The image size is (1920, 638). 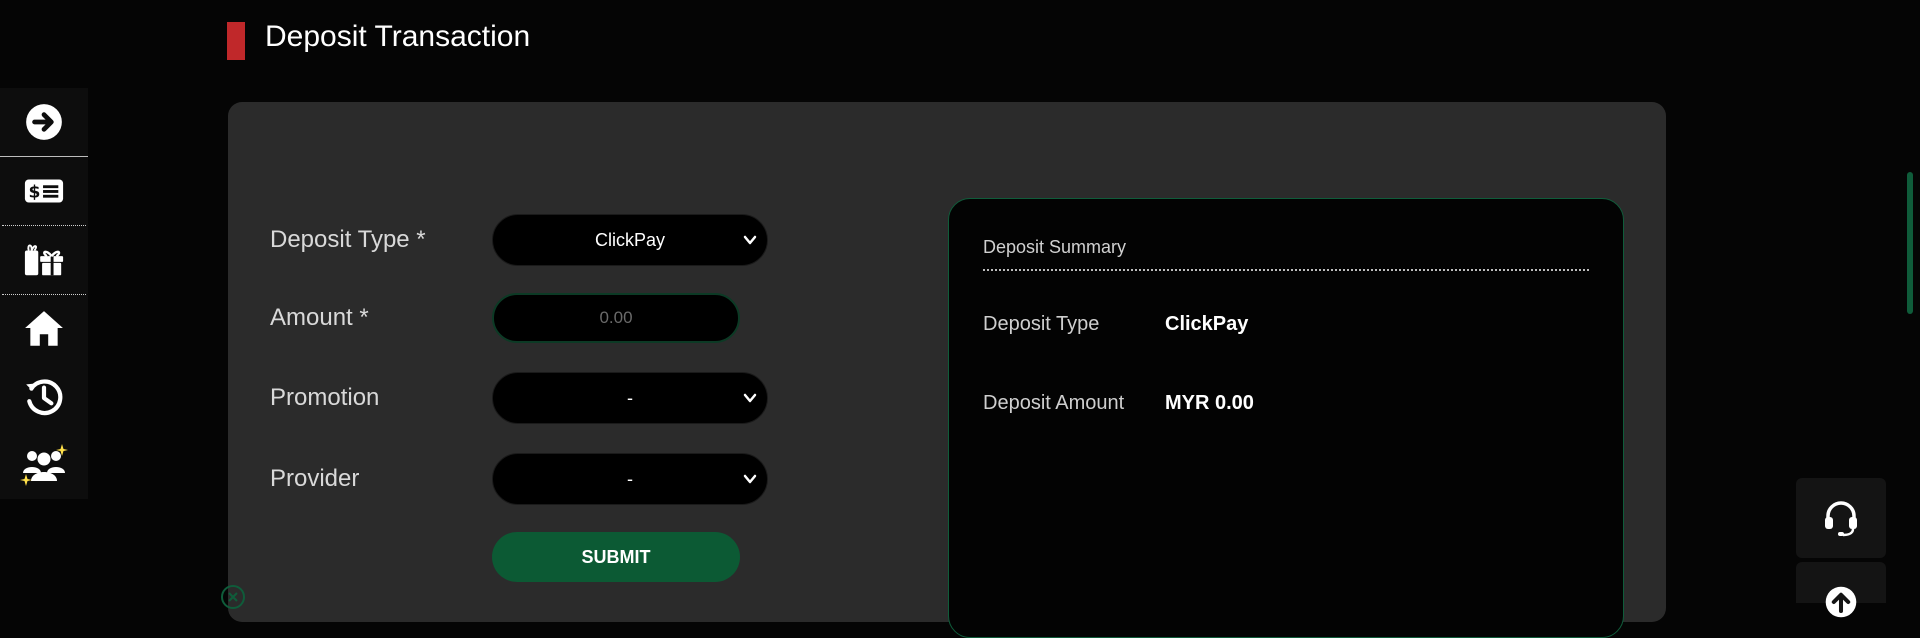 I want to click on history-icon, so click(x=44, y=397).